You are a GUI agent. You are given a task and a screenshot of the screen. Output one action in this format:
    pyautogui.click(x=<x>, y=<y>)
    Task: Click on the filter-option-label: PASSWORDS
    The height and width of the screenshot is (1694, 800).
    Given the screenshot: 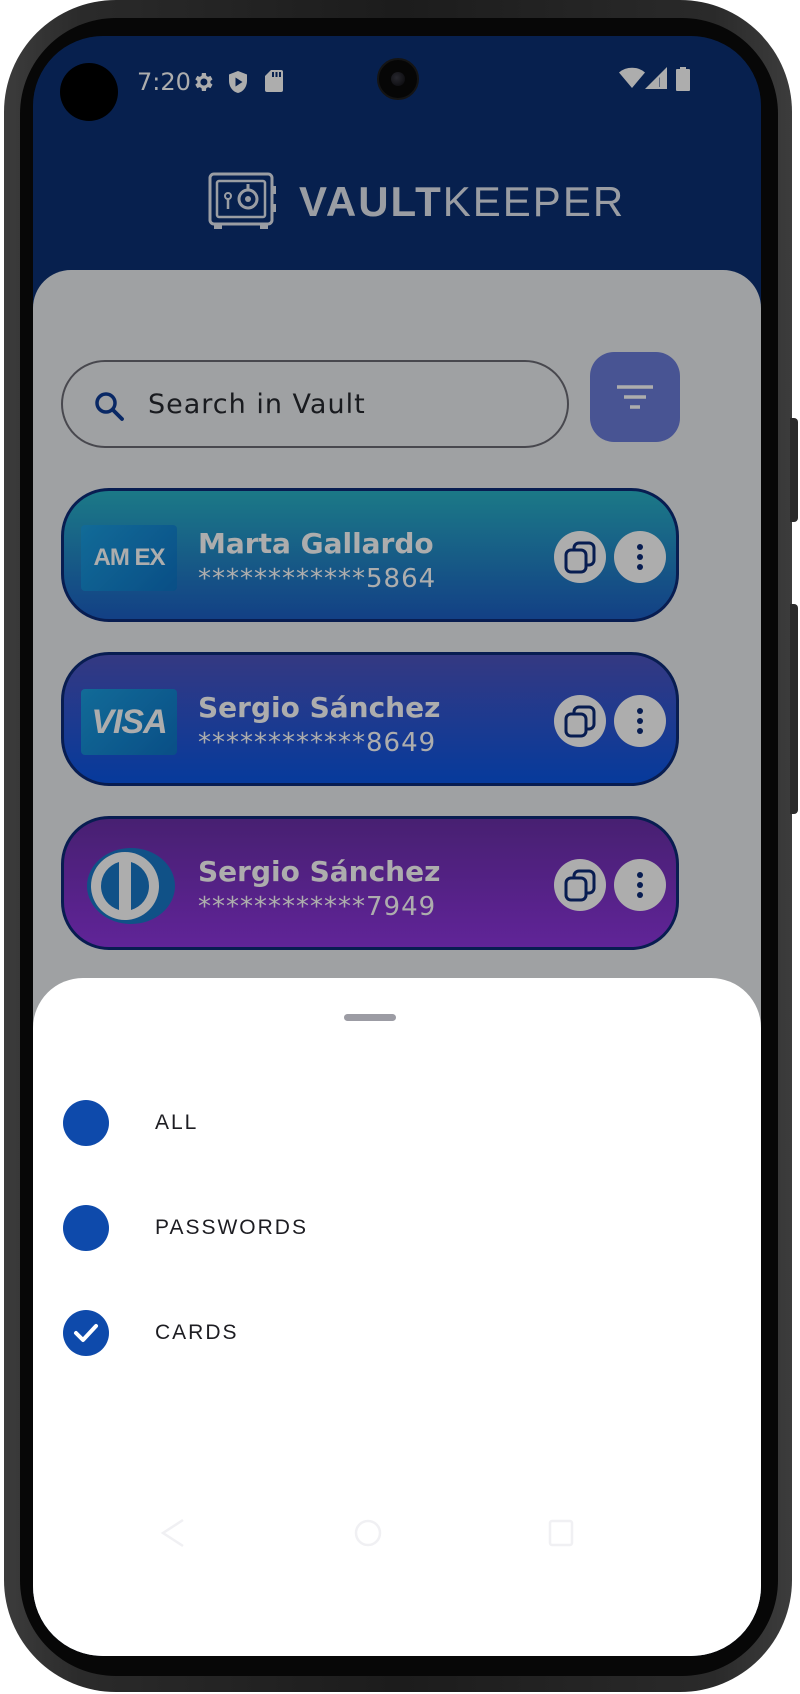 What is the action you would take?
    pyautogui.click(x=231, y=1227)
    